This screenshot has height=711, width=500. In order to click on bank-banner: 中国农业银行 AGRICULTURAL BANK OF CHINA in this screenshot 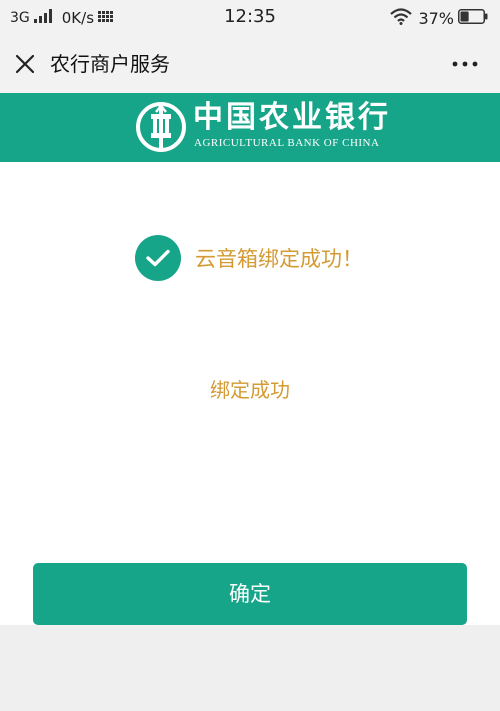, I will do `click(250, 127)`.